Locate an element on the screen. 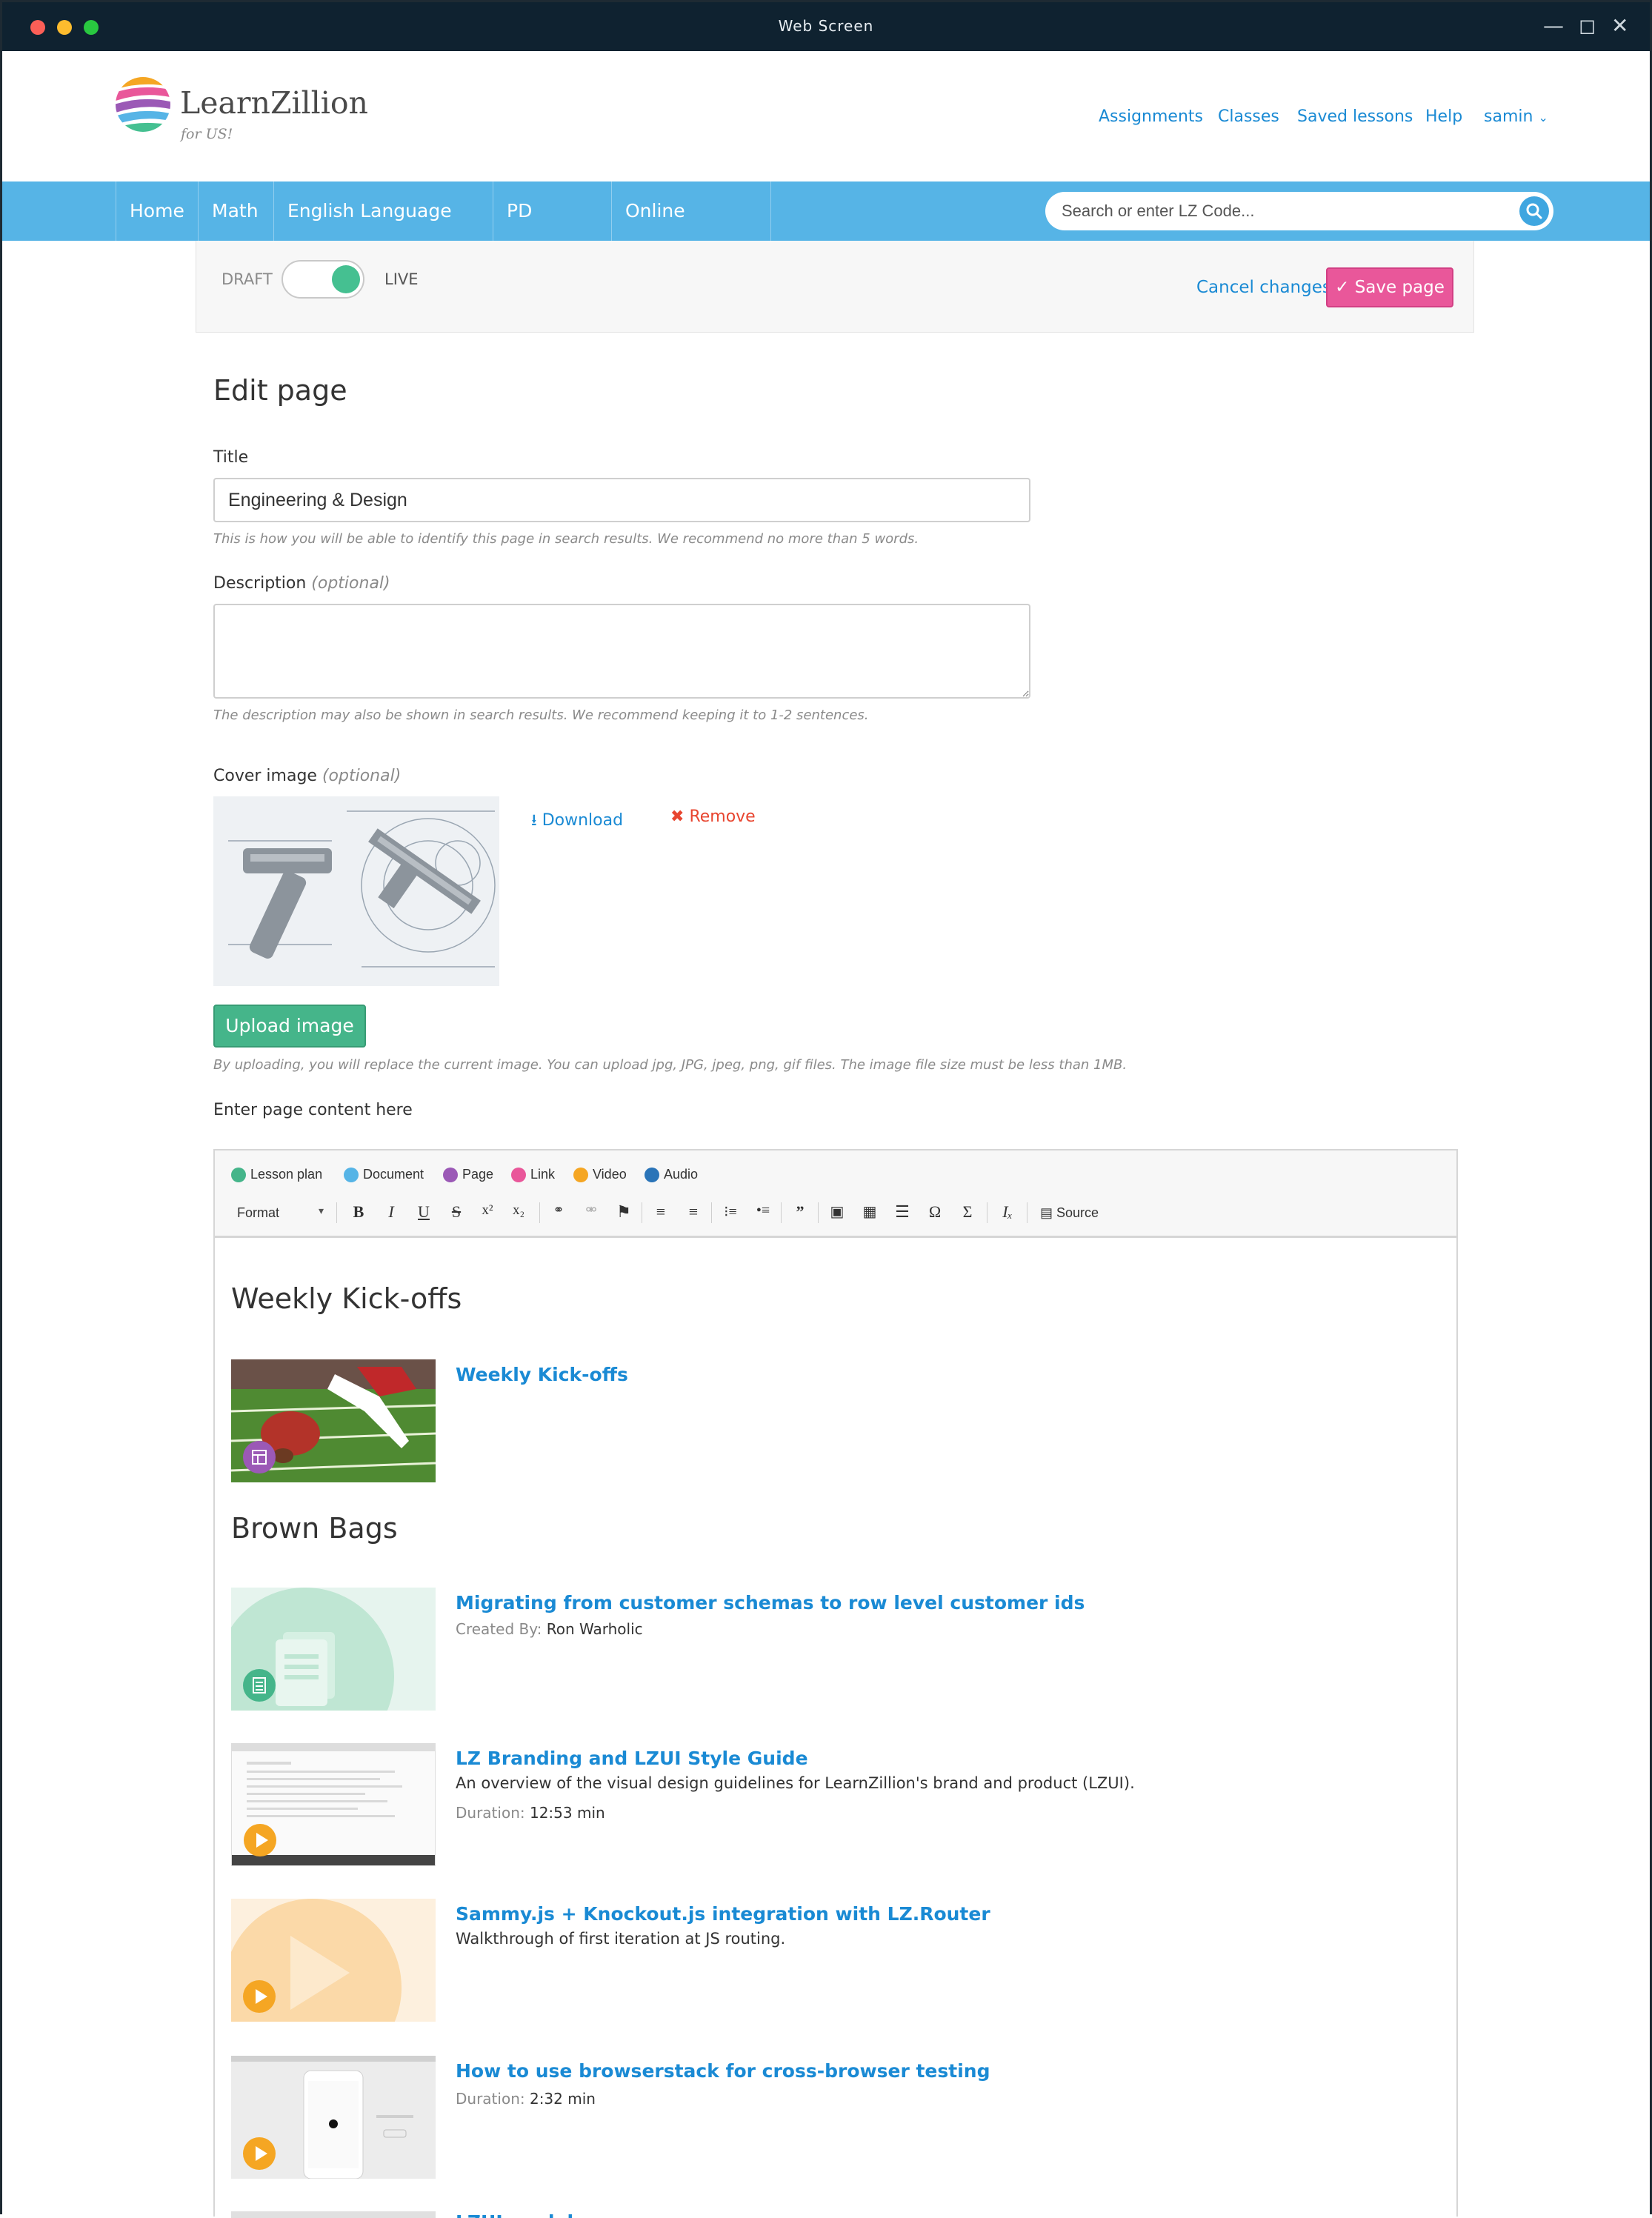 This screenshot has width=1652, height=2218. description-field is located at coordinates (621, 652).